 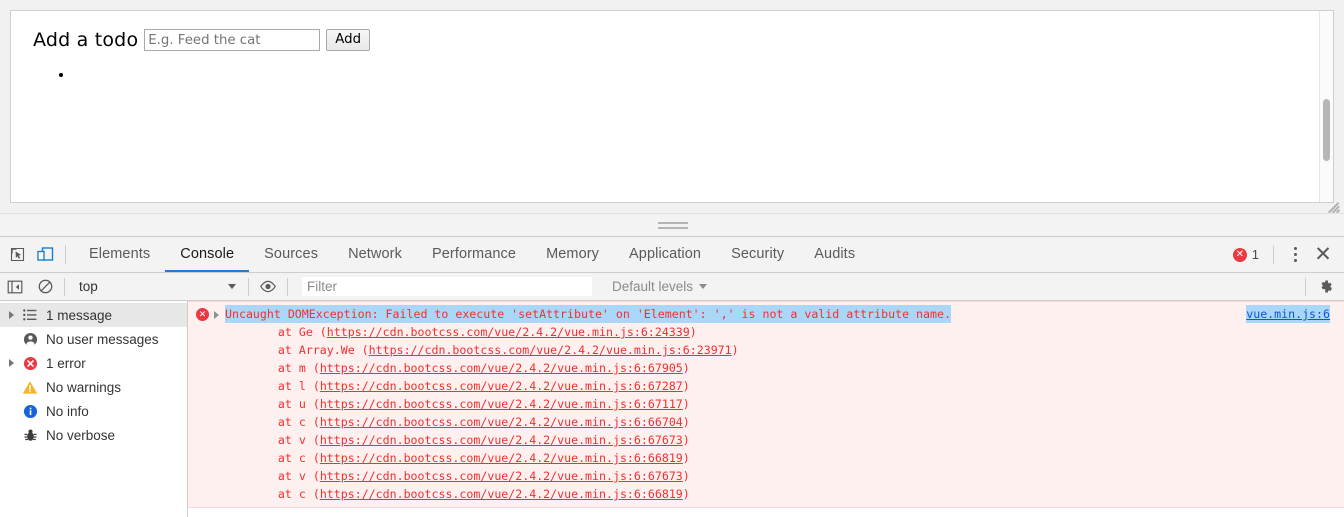 What do you see at coordinates (375, 254) in the screenshot?
I see `tab-network: Network` at bounding box center [375, 254].